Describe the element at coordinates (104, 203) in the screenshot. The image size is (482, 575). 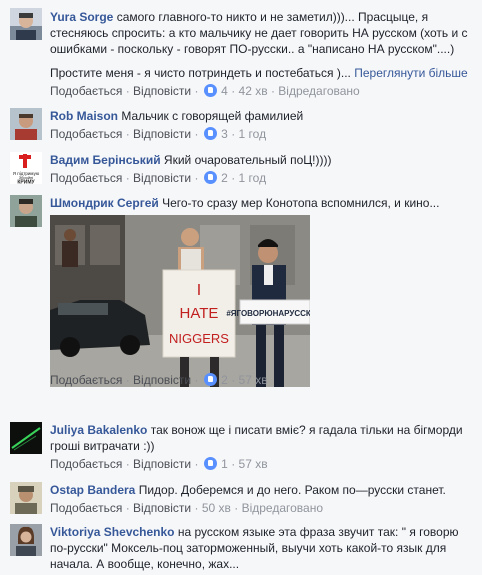
I see `comment-author: Шмондрик Сергей` at that location.